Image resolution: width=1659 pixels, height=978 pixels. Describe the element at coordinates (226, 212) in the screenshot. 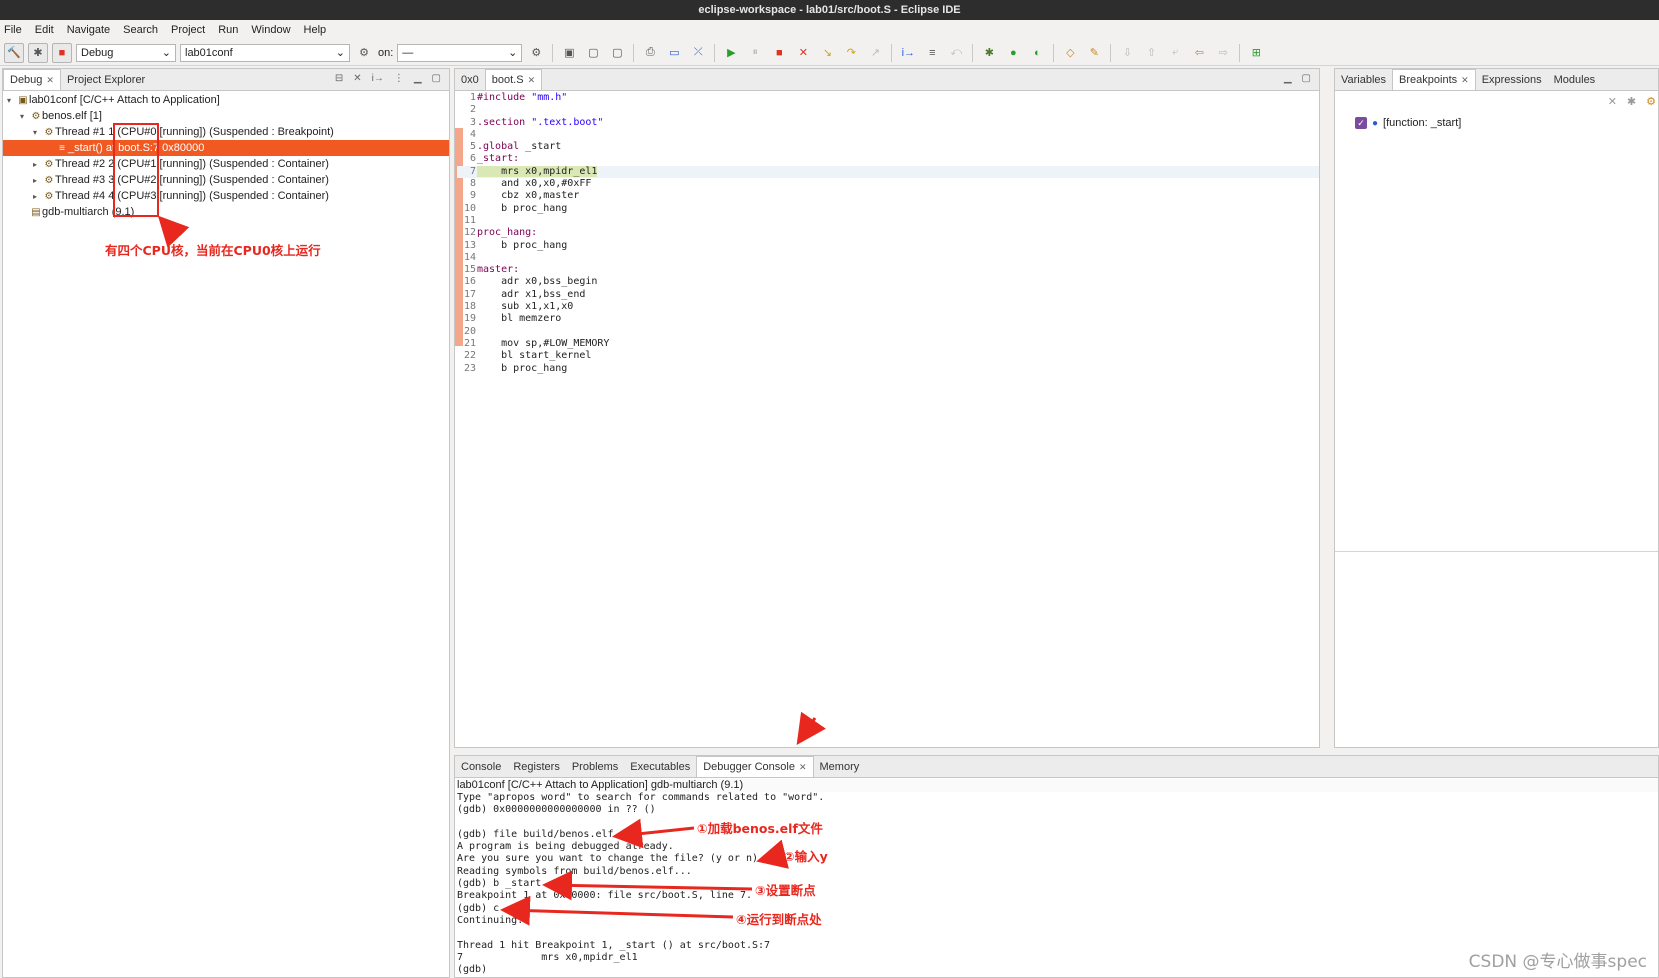

I see `tree-row: ▤gdb-multiarch (9.1)` at that location.